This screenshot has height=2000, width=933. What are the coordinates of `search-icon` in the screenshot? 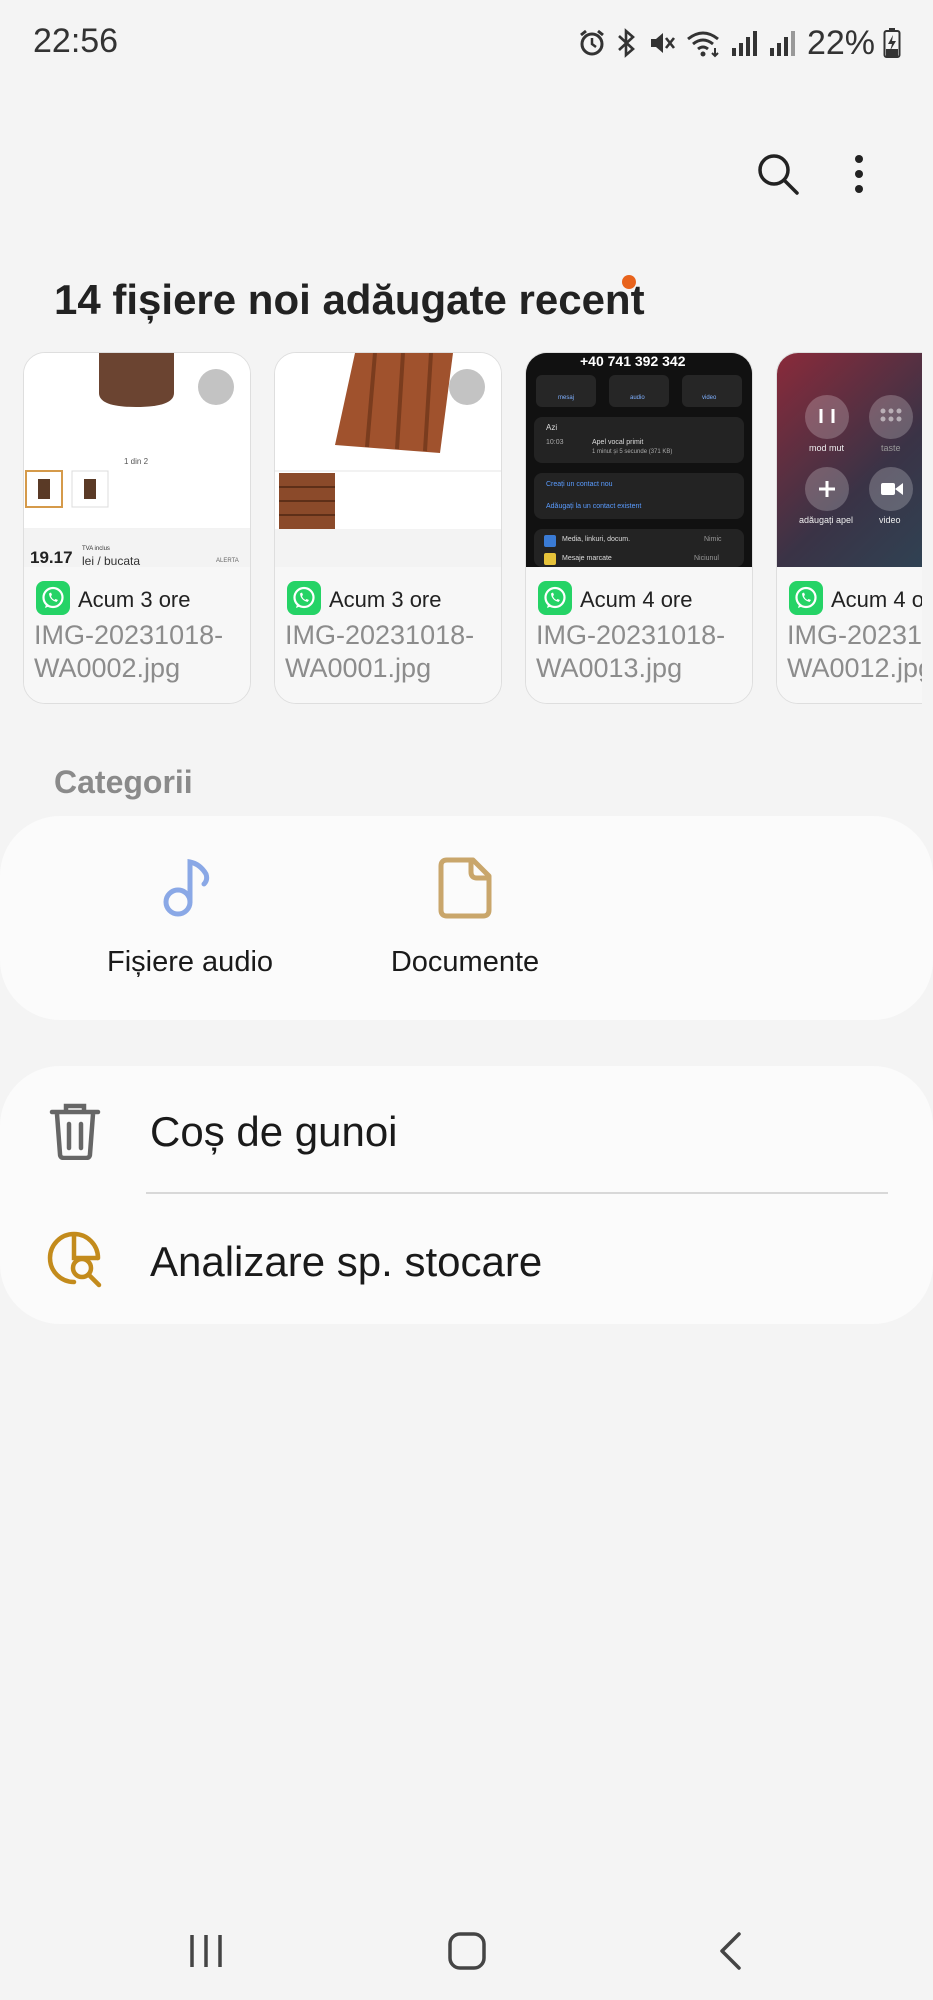 It's located at (778, 174).